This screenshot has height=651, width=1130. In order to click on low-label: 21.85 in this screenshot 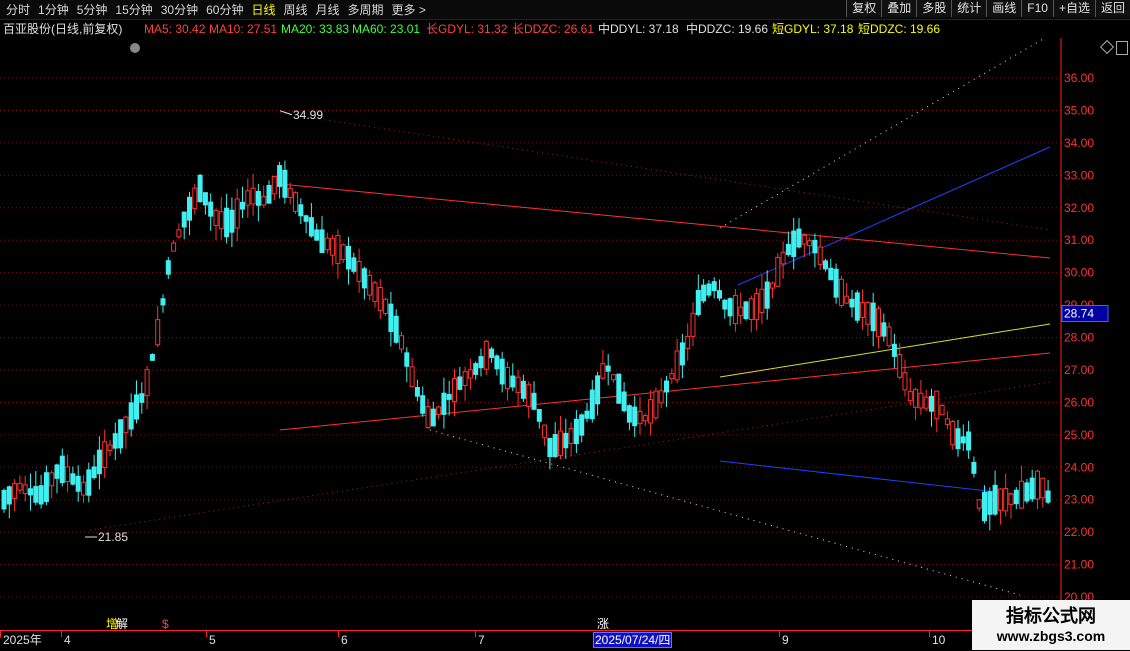, I will do `click(113, 537)`.